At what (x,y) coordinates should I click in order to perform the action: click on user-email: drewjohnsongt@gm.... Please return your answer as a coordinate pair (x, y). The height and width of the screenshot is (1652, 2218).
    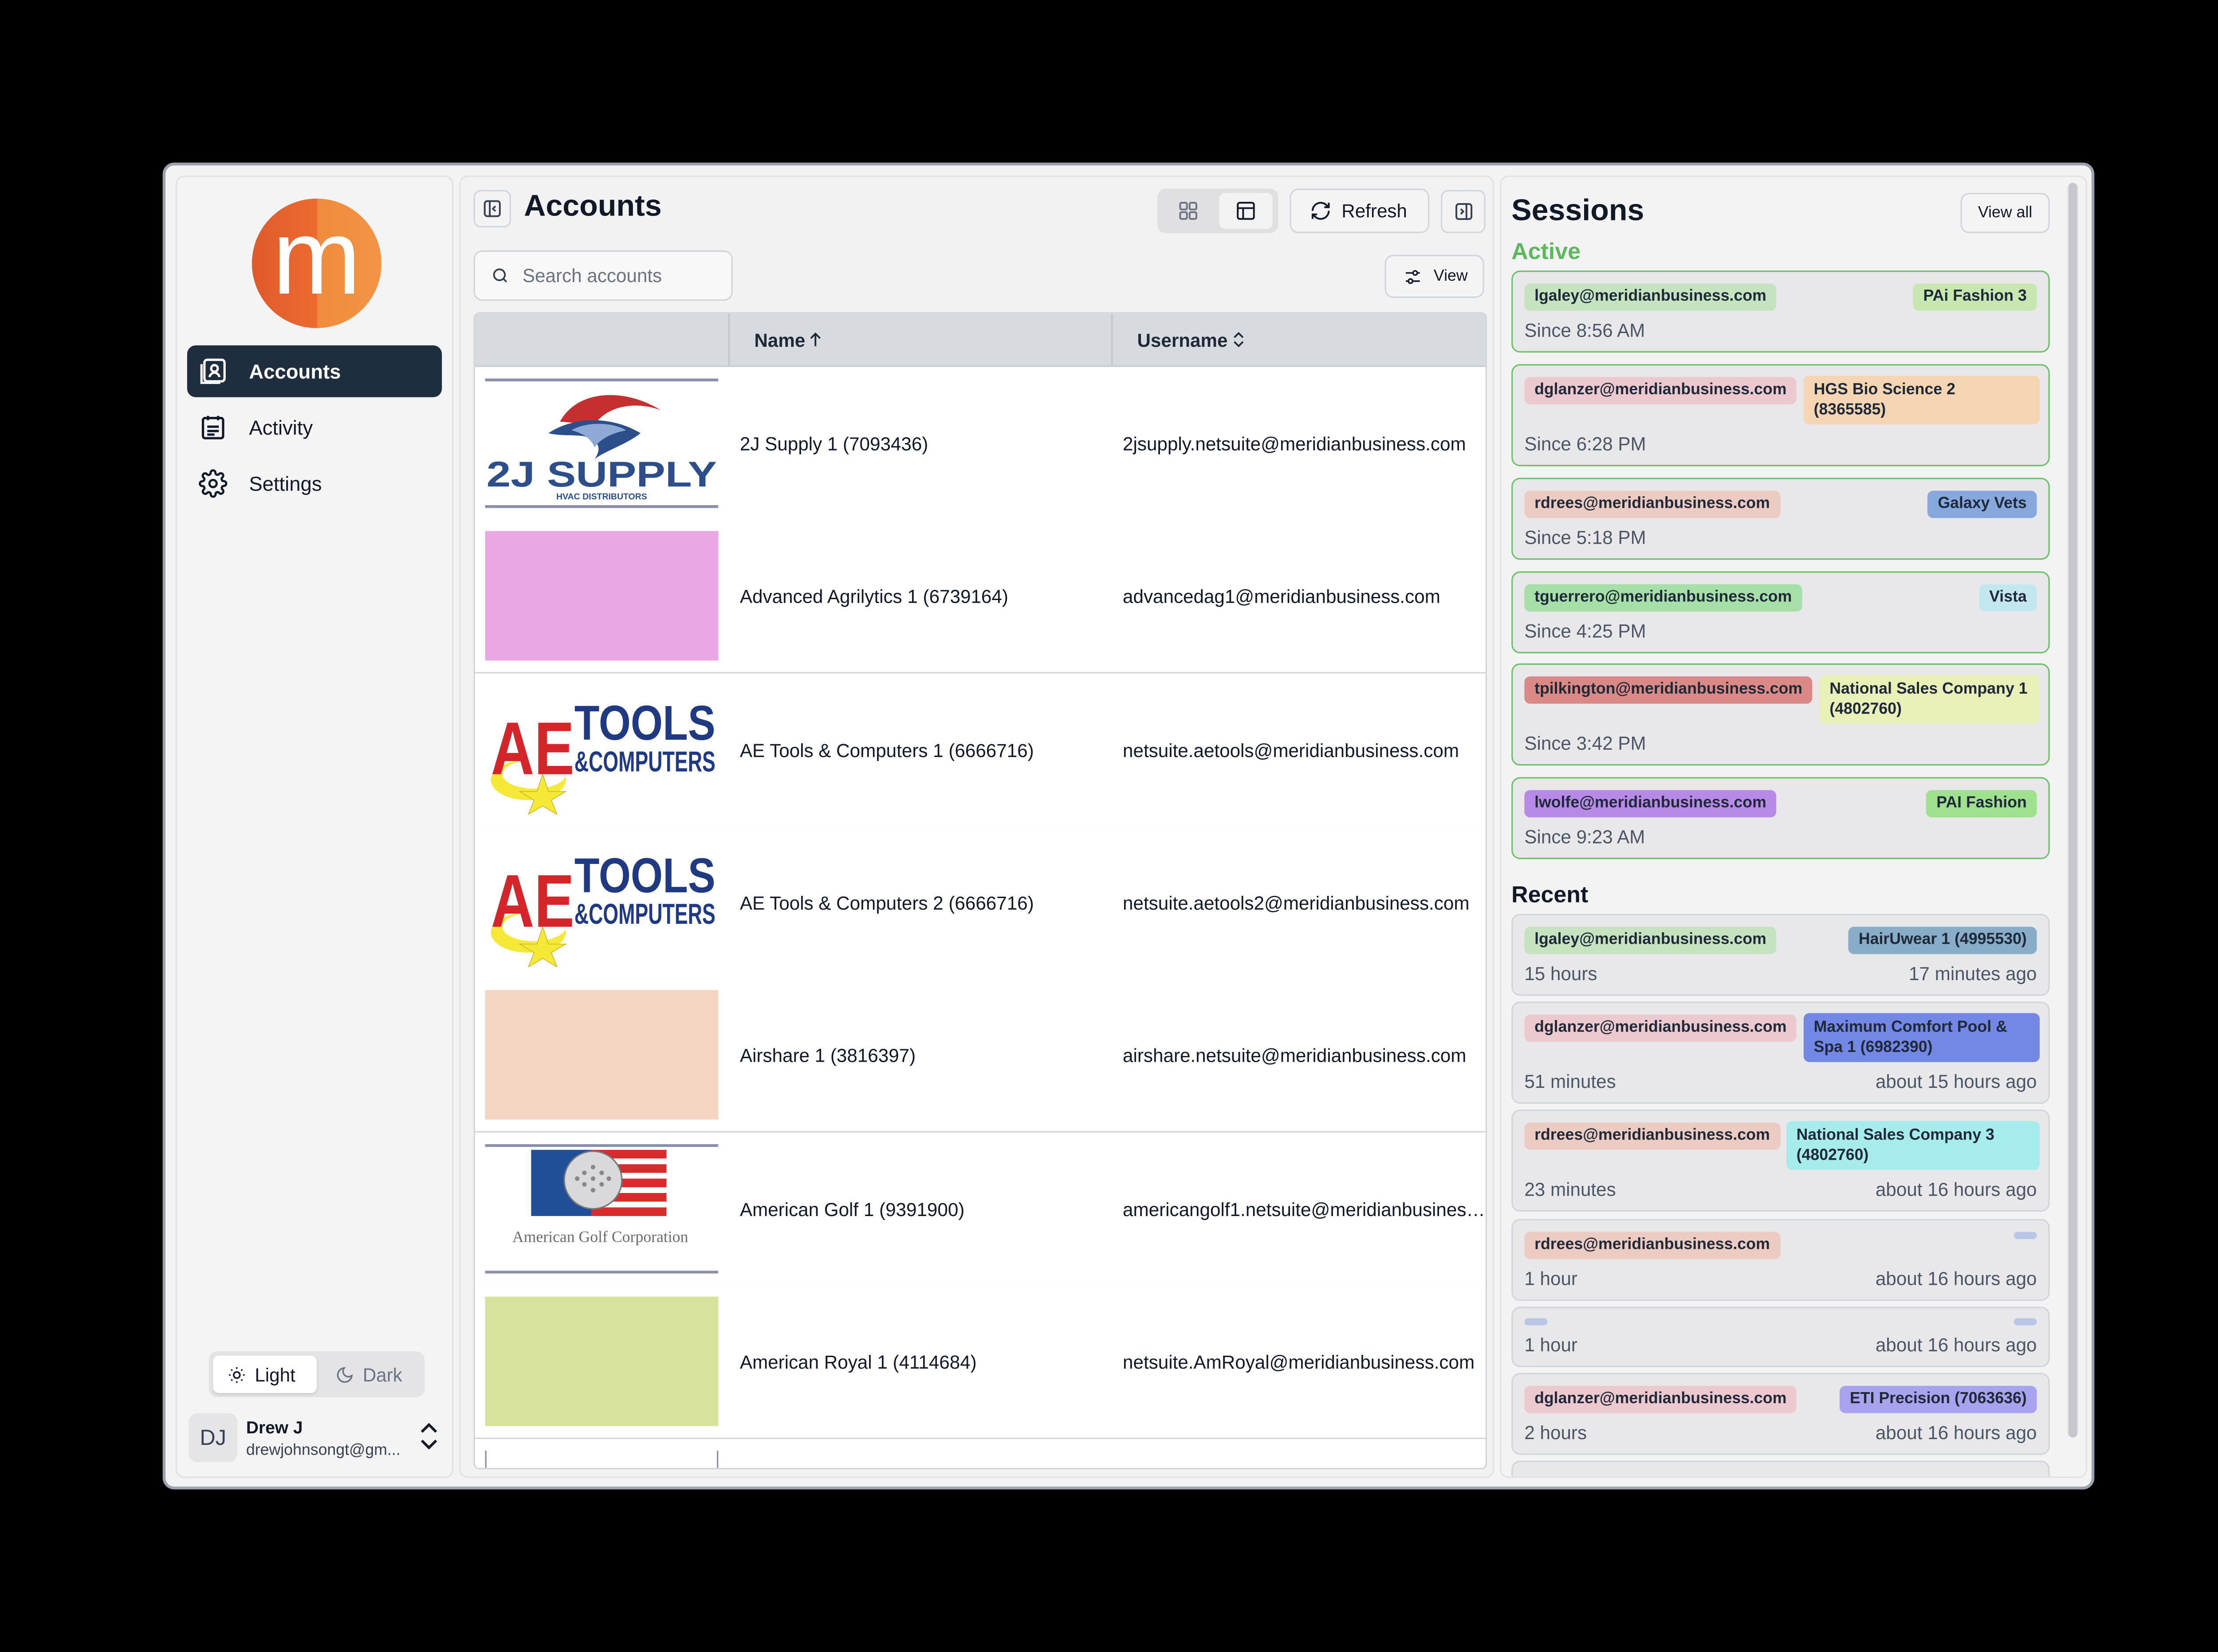
    Looking at the image, I should click on (323, 1451).